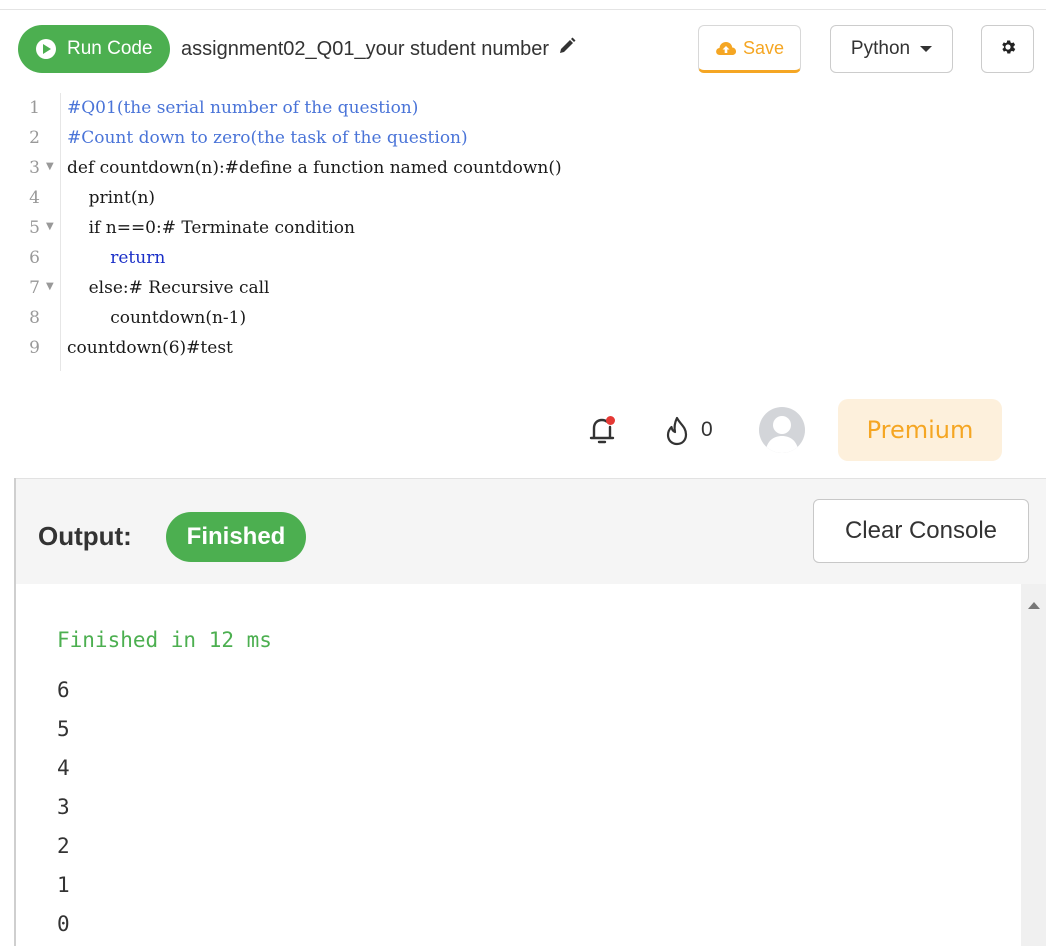  I want to click on premium-button: Premium, so click(920, 430).